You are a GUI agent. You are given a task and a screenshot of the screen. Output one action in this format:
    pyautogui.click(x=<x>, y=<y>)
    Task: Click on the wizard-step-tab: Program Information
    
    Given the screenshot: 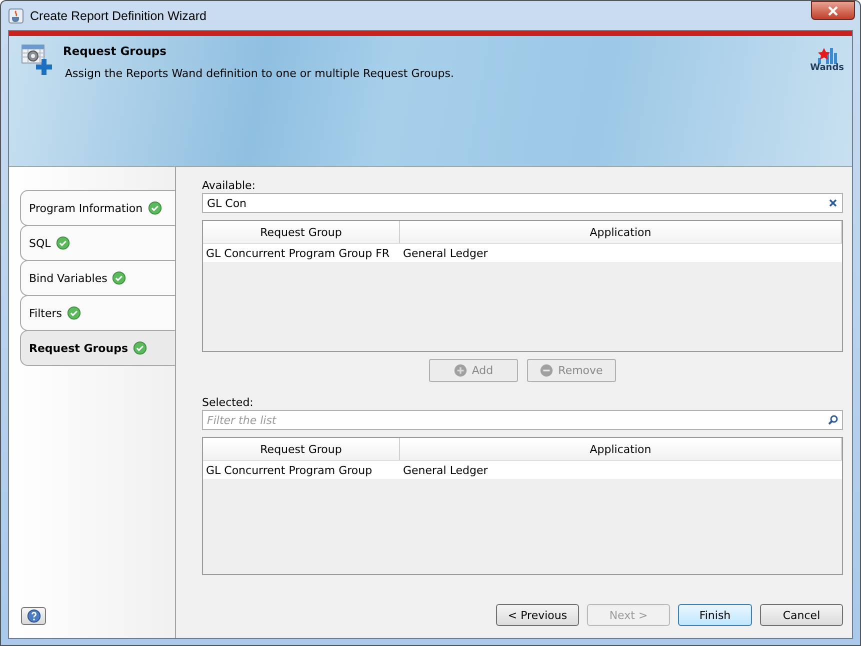 What is the action you would take?
    pyautogui.click(x=97, y=208)
    